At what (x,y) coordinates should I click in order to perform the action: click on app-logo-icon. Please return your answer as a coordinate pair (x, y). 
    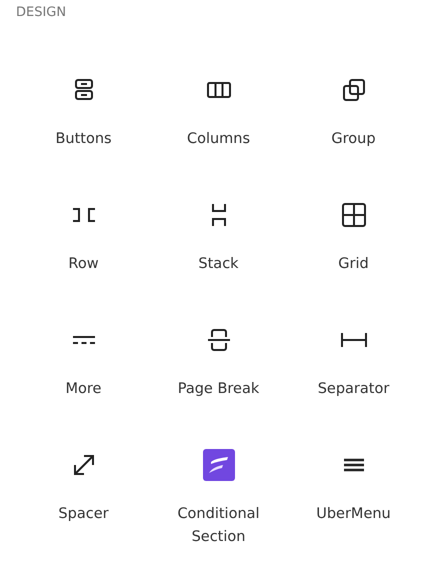
    Looking at the image, I should click on (218, 465).